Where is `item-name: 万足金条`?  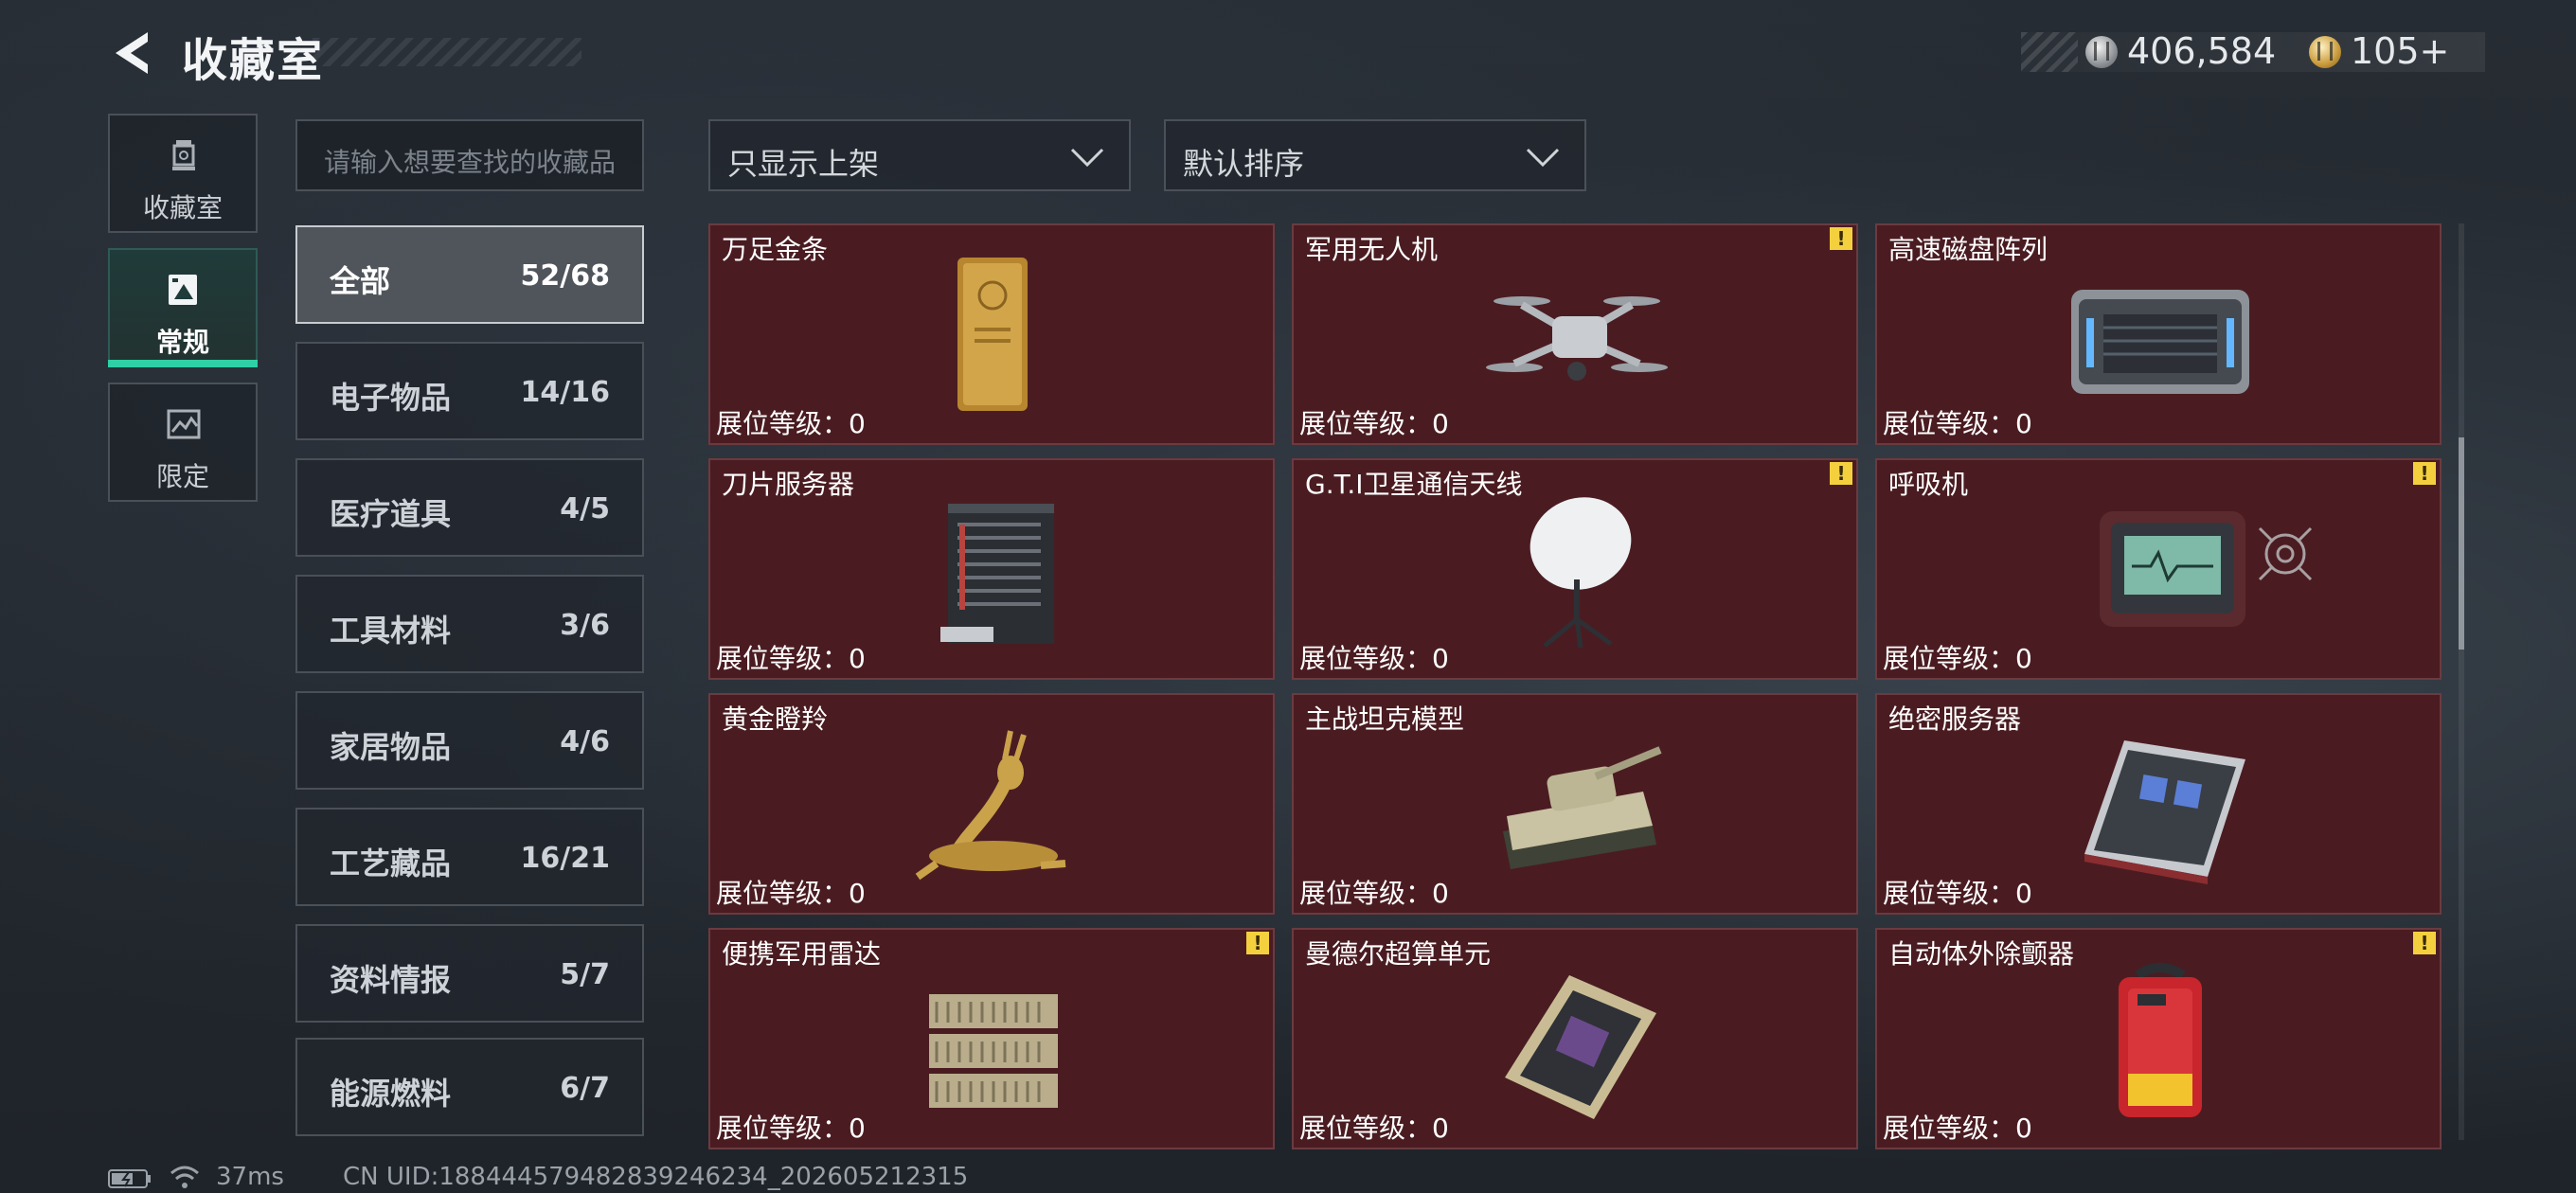 item-name: 万足金条 is located at coordinates (775, 249).